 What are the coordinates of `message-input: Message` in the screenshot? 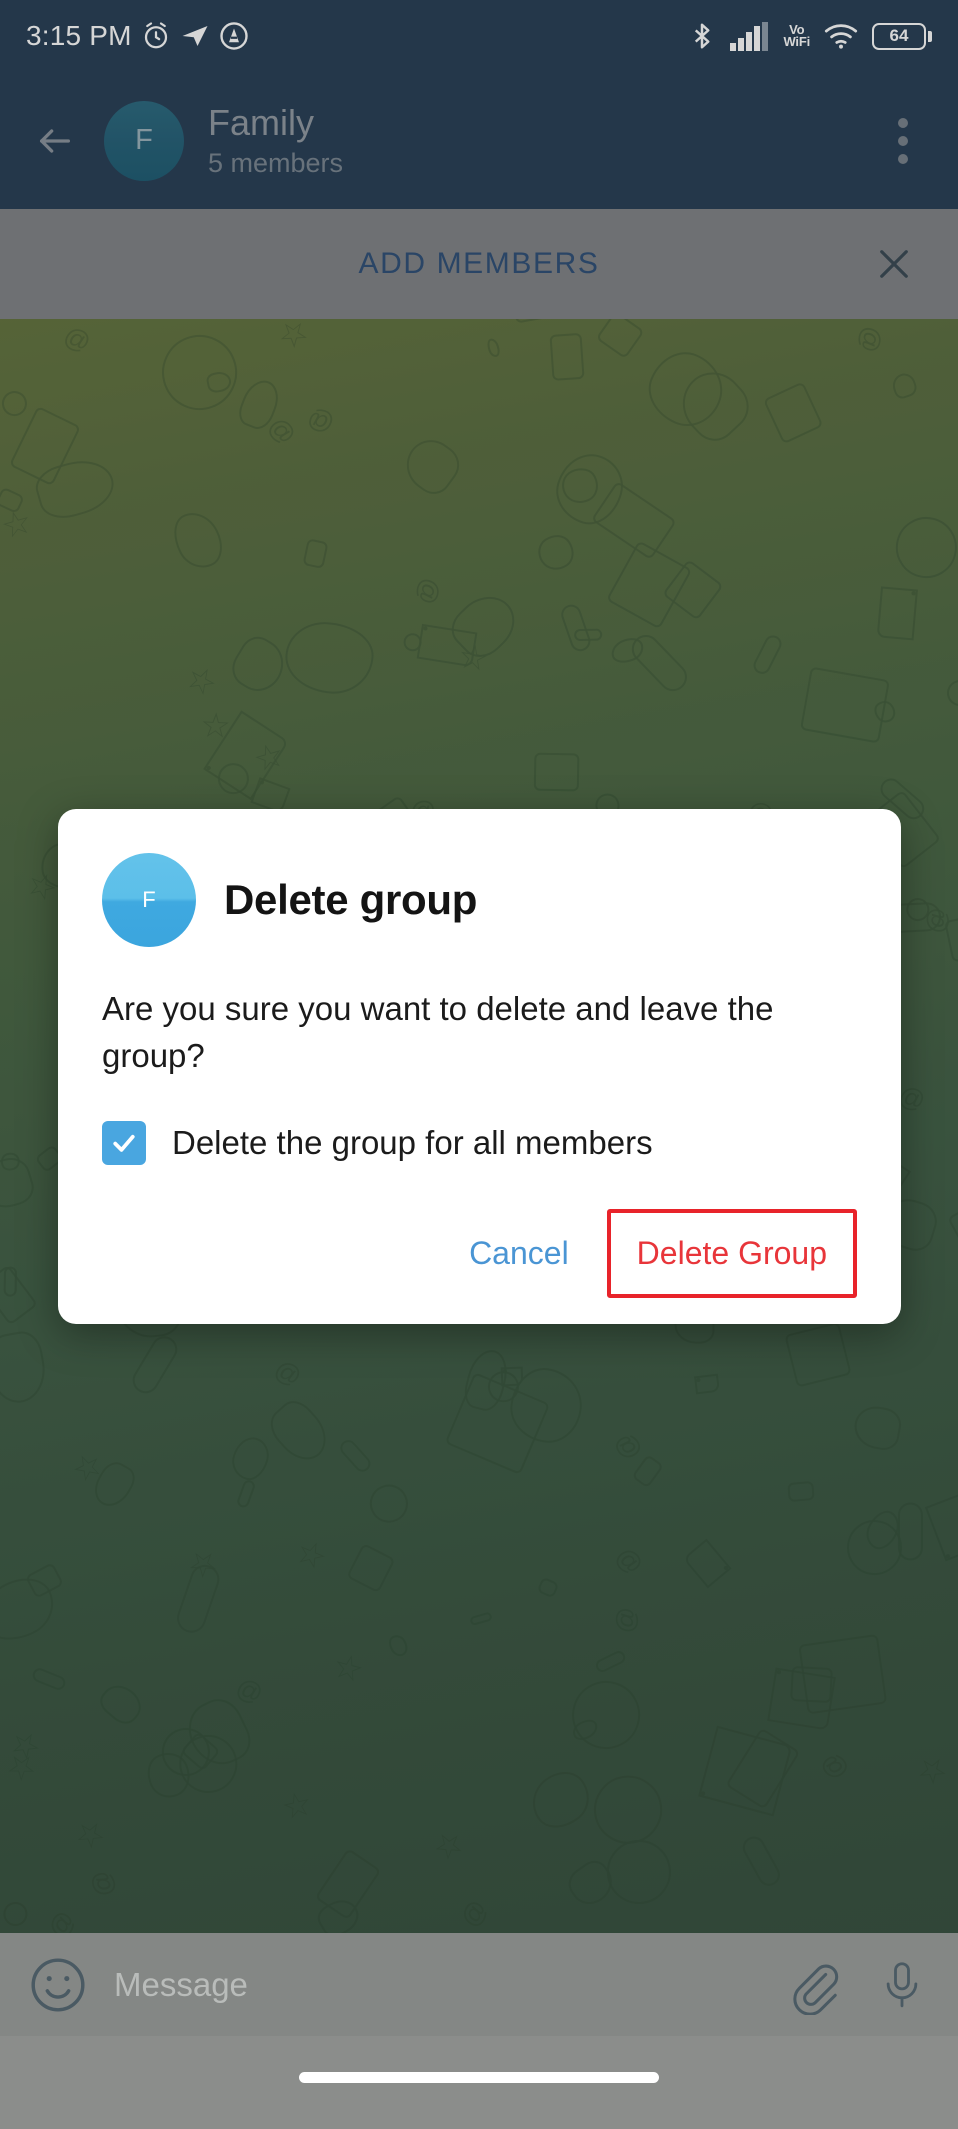 It's located at (433, 1985).